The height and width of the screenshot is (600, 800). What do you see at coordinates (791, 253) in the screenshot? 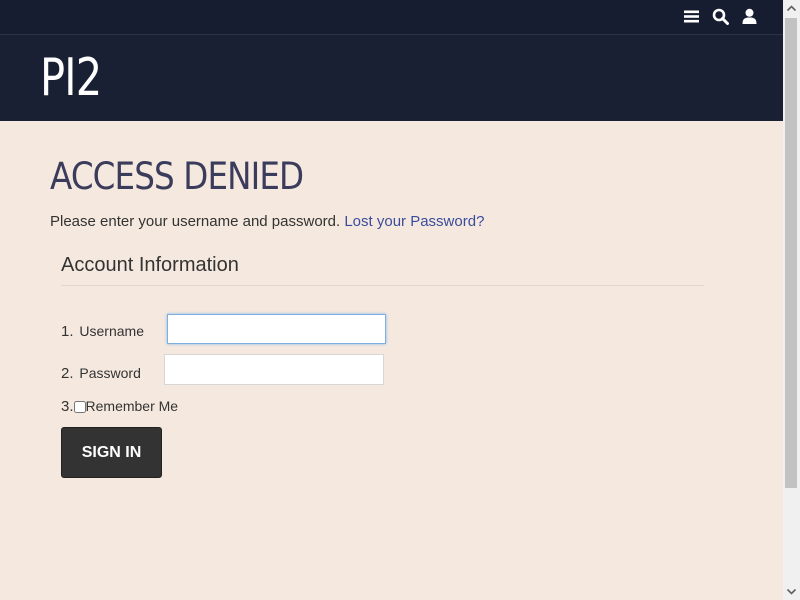
I see `scrollbar-thumb` at bounding box center [791, 253].